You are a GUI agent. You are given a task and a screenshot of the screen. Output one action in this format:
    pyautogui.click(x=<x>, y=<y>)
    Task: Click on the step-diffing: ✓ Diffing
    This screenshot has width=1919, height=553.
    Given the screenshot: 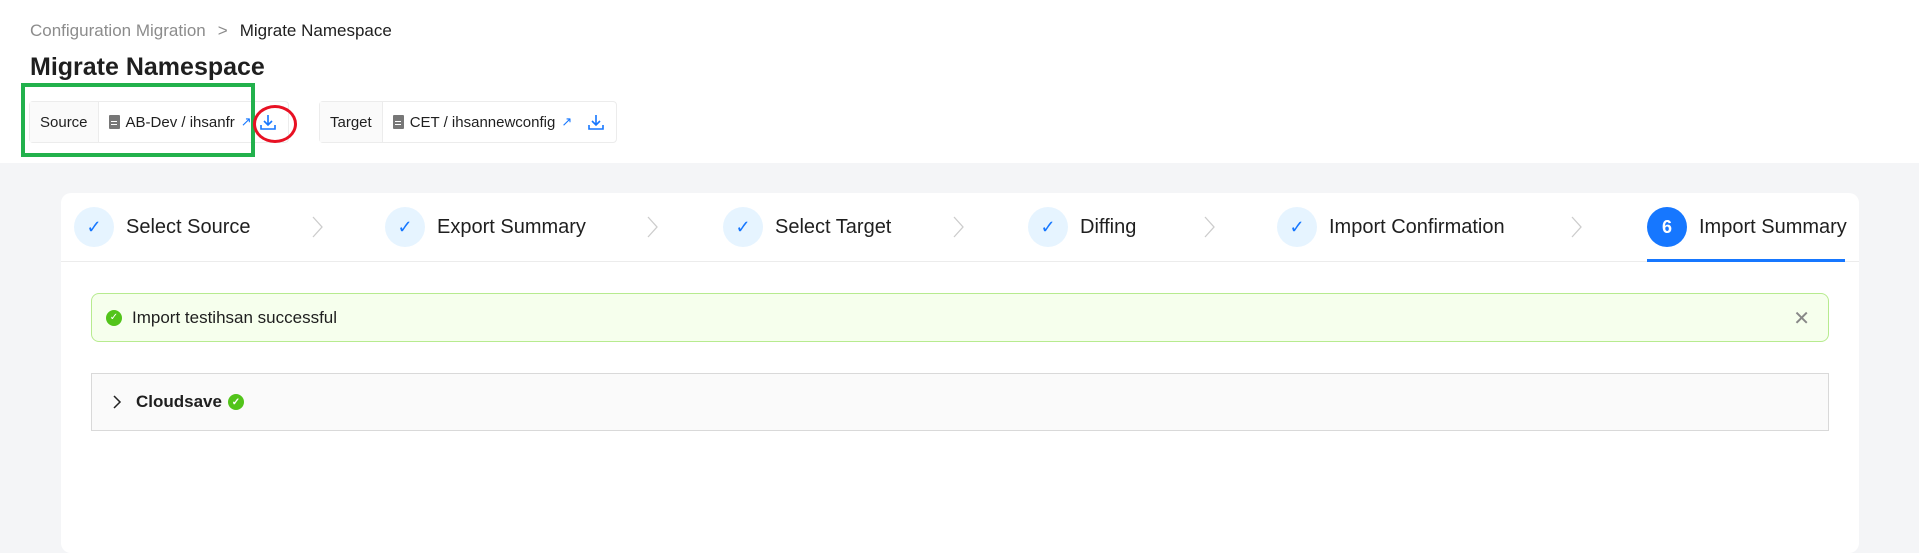 What is the action you would take?
    pyautogui.click(x=1082, y=227)
    